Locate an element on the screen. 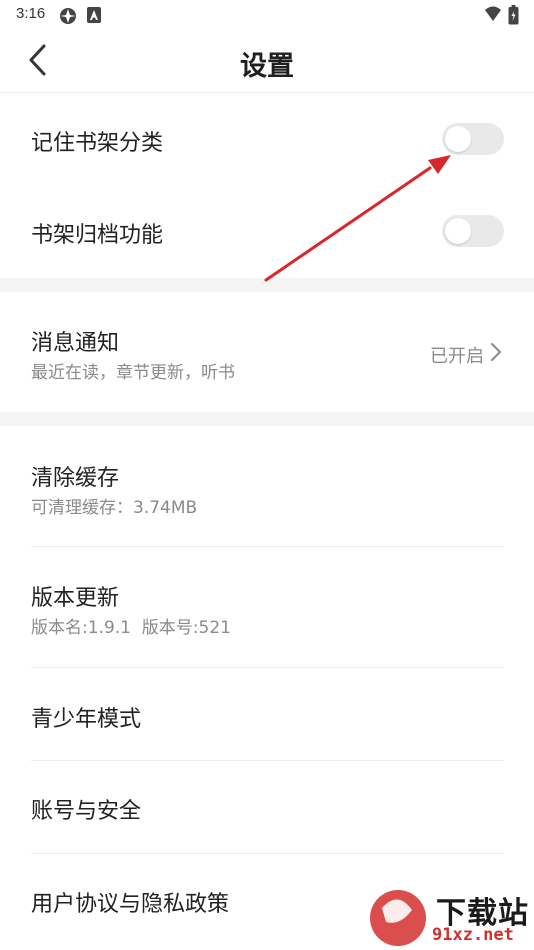 This screenshot has height=950, width=534. chevron-right-icon is located at coordinates (496, 352).